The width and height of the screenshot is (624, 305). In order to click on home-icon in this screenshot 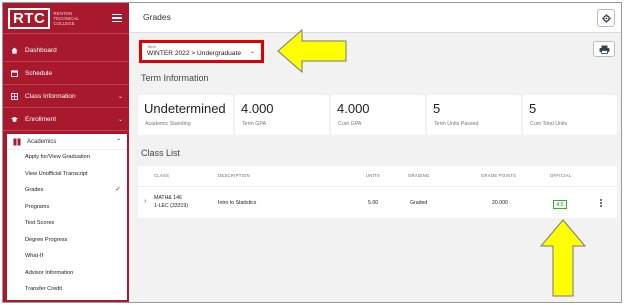, I will do `click(14, 50)`.